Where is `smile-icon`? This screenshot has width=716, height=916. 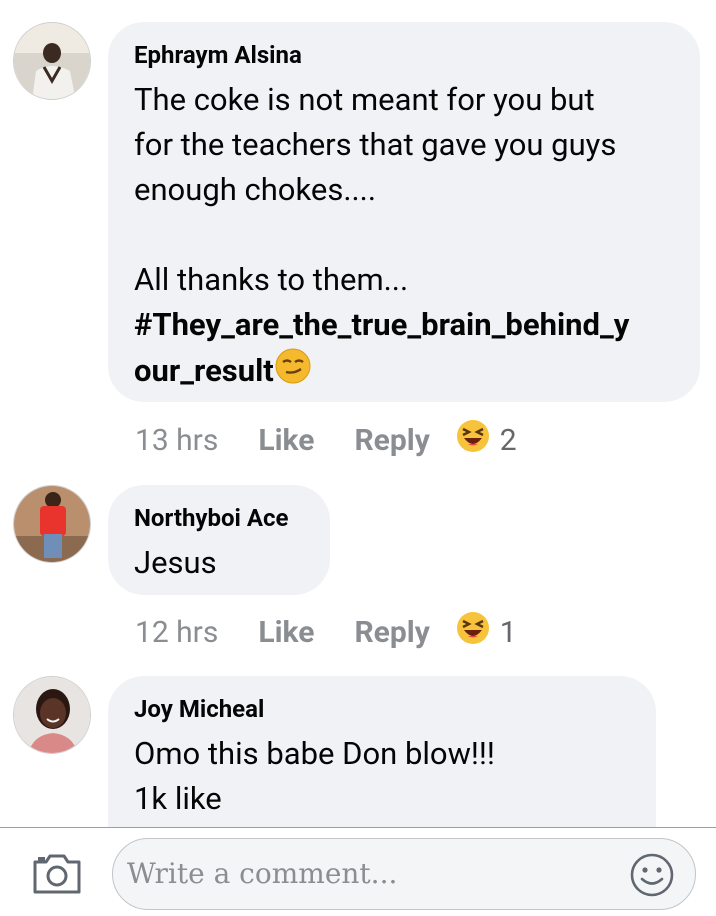
smile-icon is located at coordinates (652, 877).